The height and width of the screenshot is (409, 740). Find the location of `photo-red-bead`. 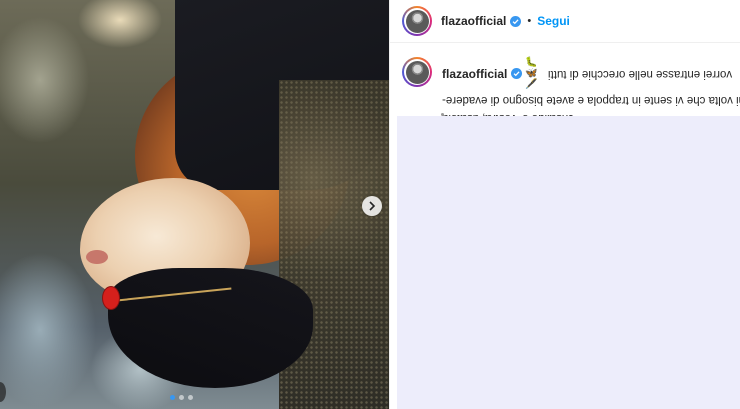

photo-red-bead is located at coordinates (111, 298).